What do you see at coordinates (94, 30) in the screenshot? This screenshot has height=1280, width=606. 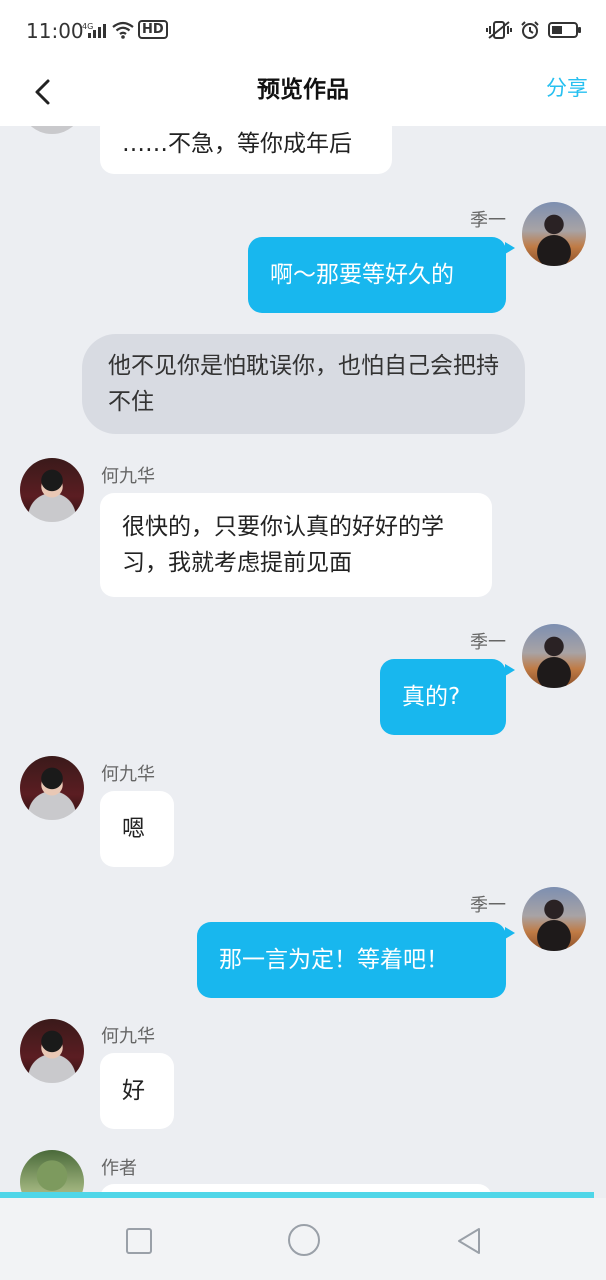 I see `signal-icon: 4G` at bounding box center [94, 30].